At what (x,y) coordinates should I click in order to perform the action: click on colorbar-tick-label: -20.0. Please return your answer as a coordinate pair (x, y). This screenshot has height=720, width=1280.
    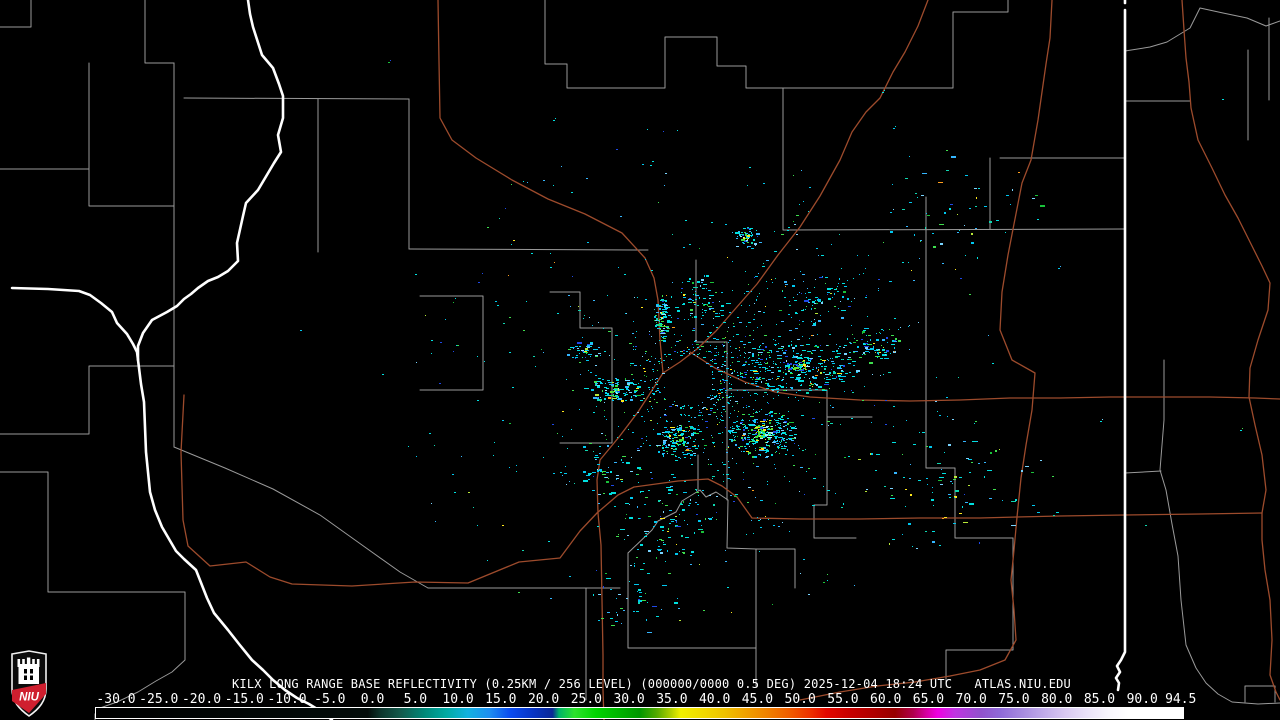
    Looking at the image, I should click on (201, 699).